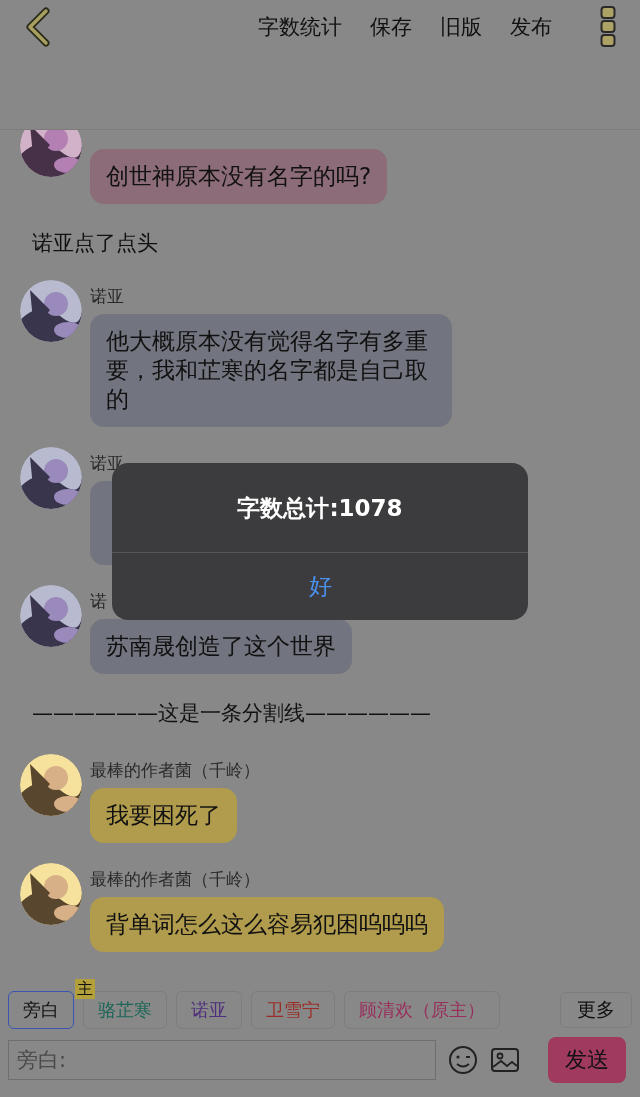 The width and height of the screenshot is (640, 1097). What do you see at coordinates (209, 1010) in the screenshot?
I see `role-tab: 诺亚` at bounding box center [209, 1010].